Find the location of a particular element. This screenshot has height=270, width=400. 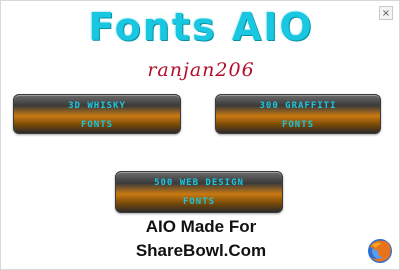

author-name: ranjan206 is located at coordinates (201, 70).